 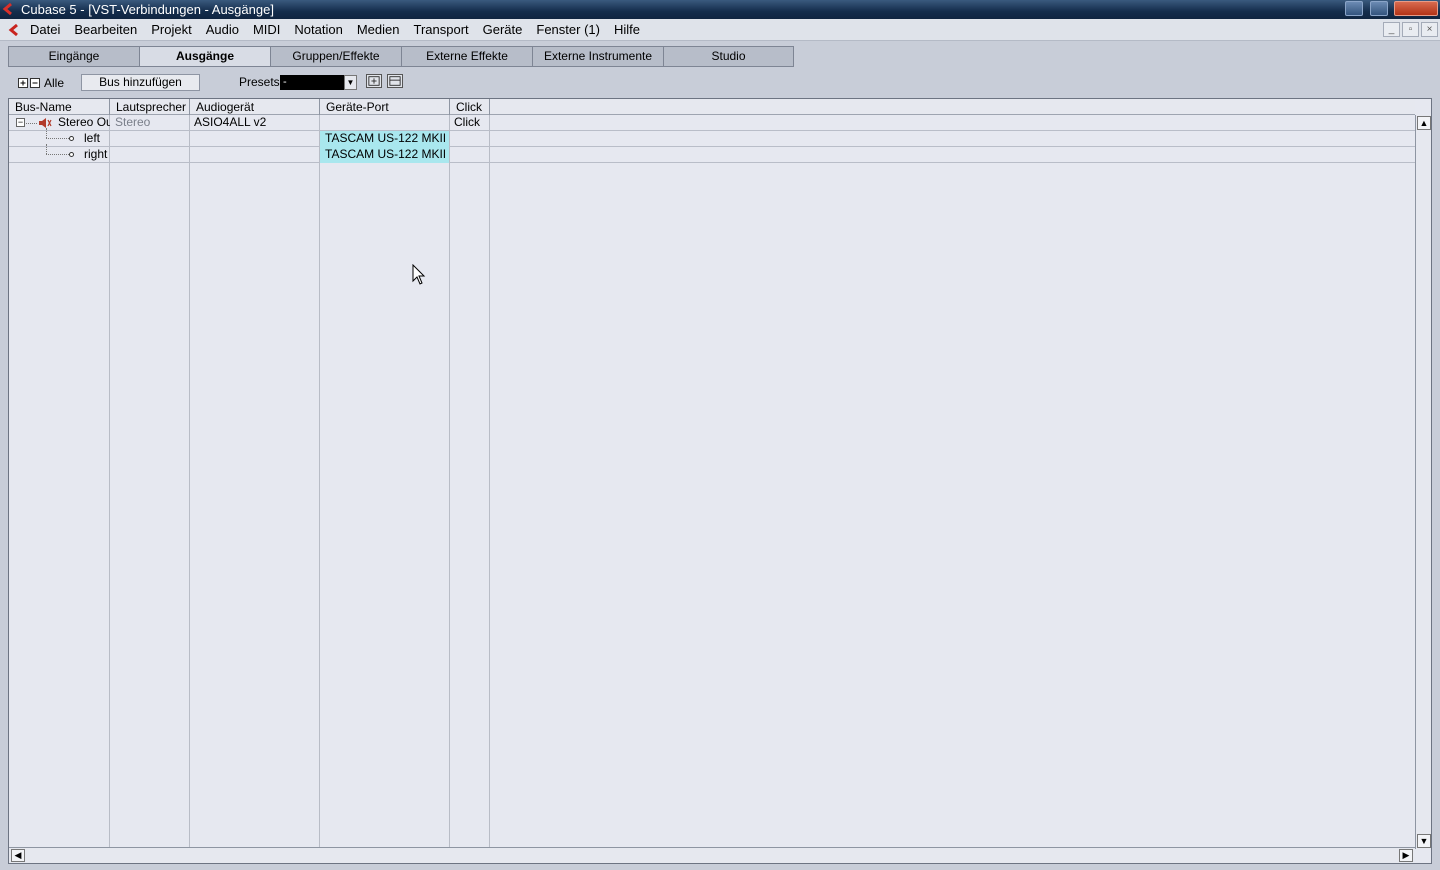 I want to click on menu-medien: Medien, so click(x=378, y=30).